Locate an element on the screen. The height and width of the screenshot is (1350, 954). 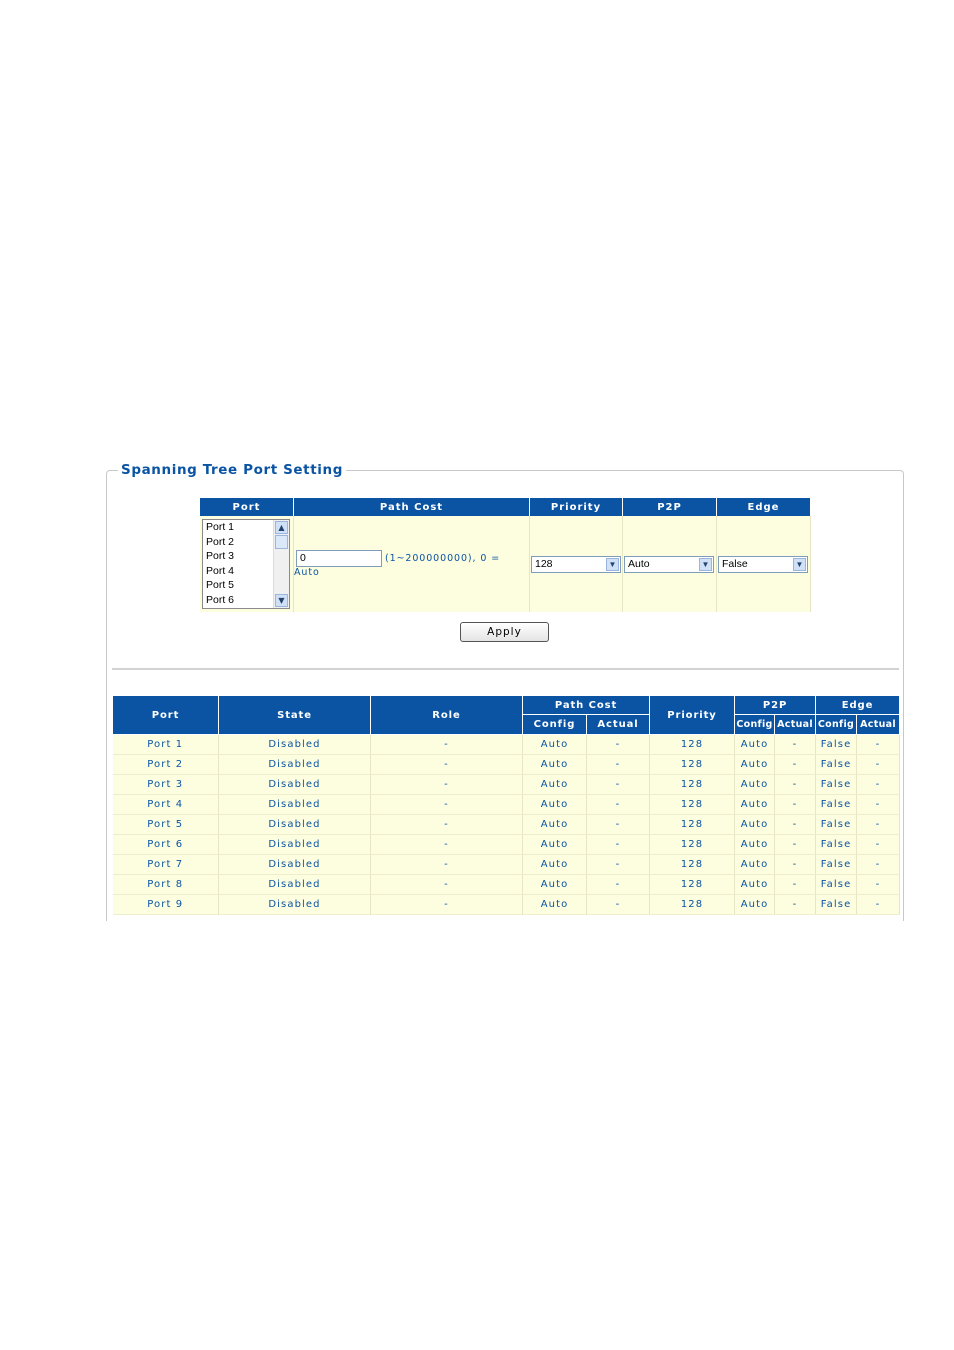
cell-port: Port 2 is located at coordinates (165, 764).